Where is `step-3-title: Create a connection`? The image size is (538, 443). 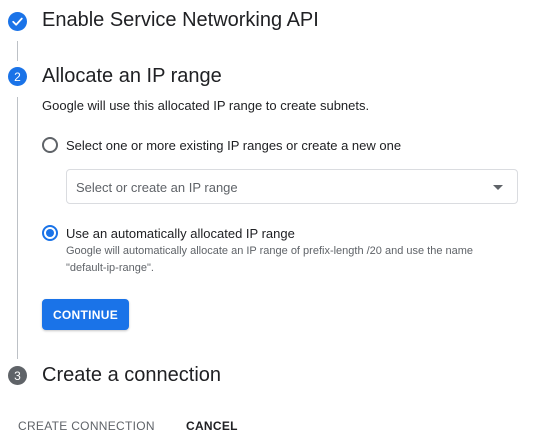 step-3-title: Create a connection is located at coordinates (132, 375).